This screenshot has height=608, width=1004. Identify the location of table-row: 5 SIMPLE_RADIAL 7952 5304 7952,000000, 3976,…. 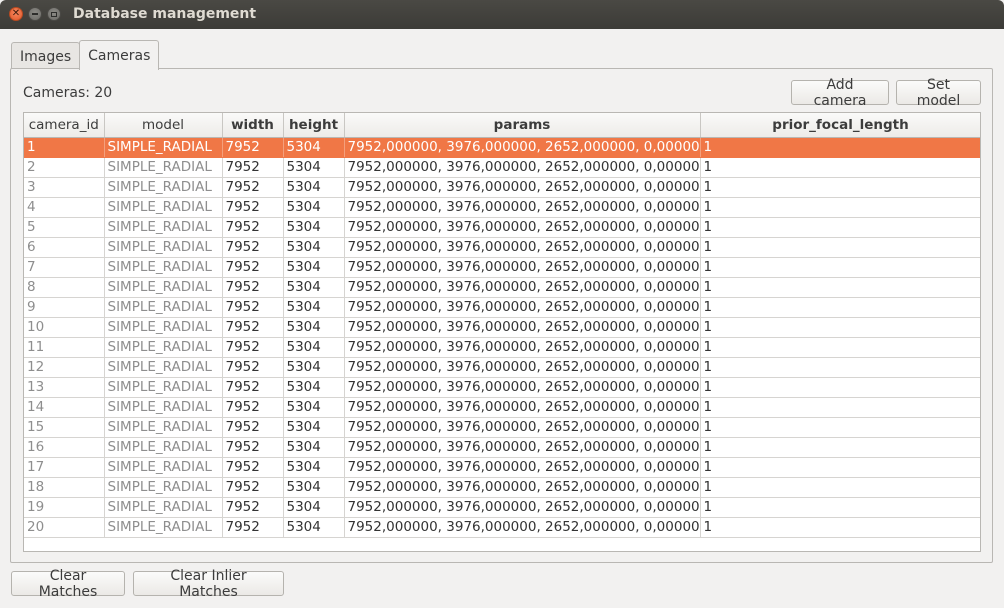
(502, 227).